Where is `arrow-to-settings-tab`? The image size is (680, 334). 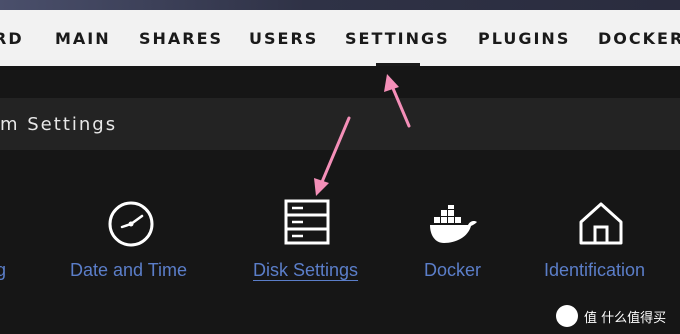
arrow-to-settings-tab is located at coordinates (397, 101).